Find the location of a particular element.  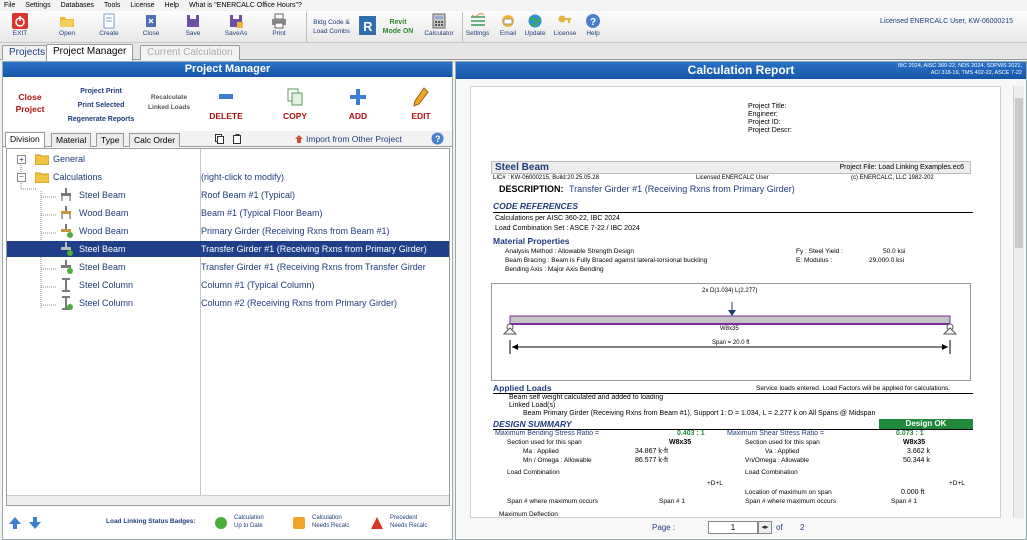

revit-logo: R is located at coordinates (367, 27).